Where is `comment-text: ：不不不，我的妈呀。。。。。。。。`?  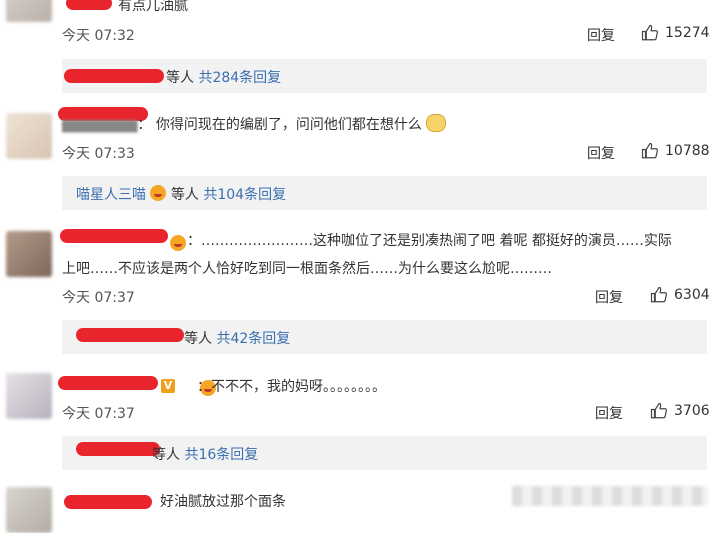 comment-text: ：不不不，我的妈呀。。。。。。。。 is located at coordinates (291, 387).